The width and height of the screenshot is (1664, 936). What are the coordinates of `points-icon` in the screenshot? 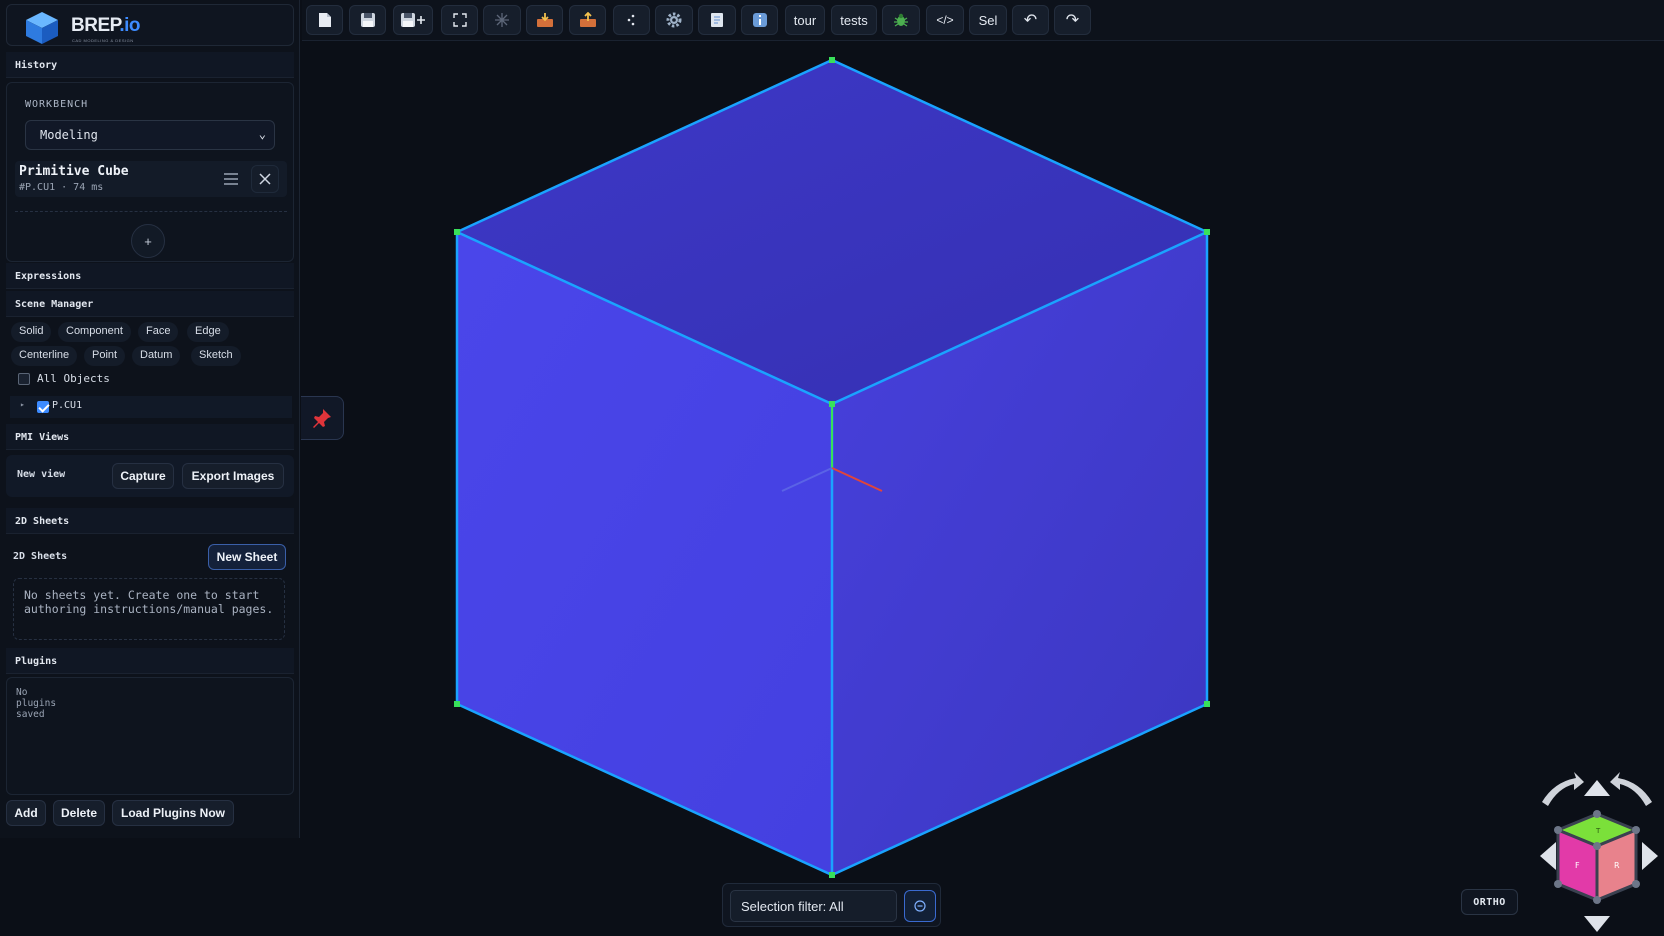 It's located at (630, 20).